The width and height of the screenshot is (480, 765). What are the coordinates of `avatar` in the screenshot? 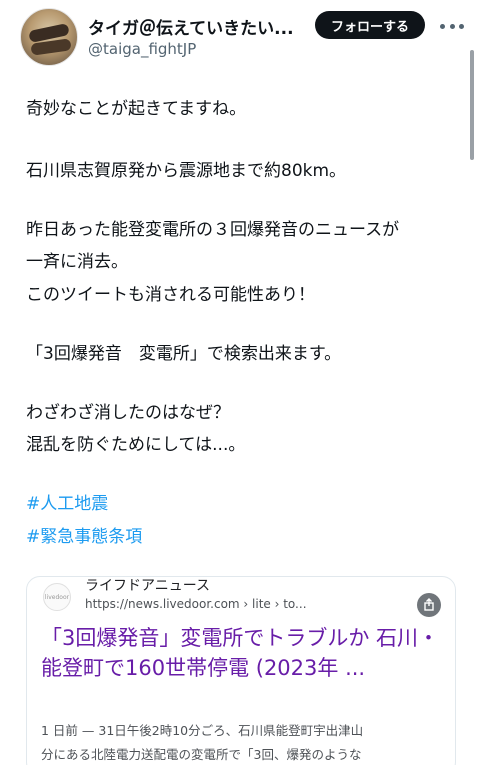 It's located at (49, 37).